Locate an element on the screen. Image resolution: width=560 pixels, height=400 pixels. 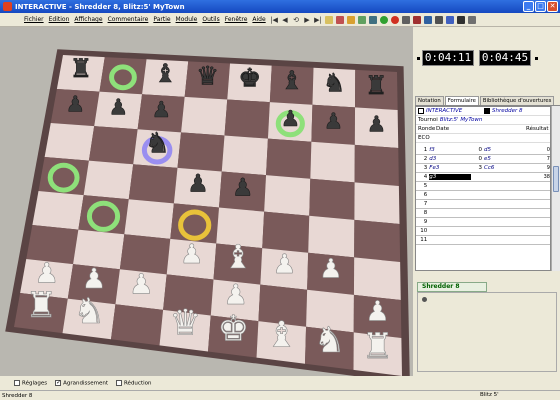
engine-status-icon is located at coordinates (424, 299).